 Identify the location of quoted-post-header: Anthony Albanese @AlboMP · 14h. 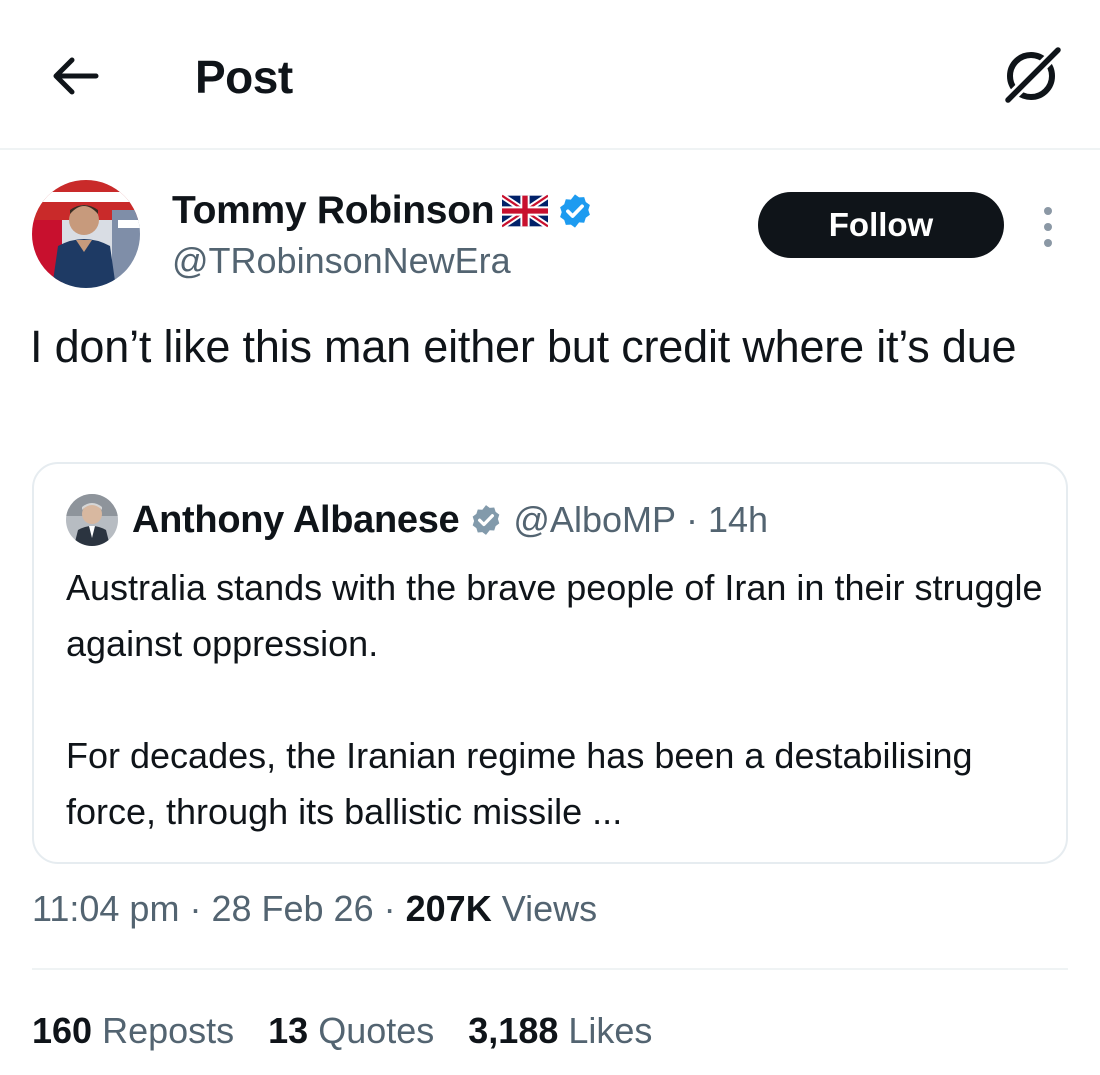
(450, 520).